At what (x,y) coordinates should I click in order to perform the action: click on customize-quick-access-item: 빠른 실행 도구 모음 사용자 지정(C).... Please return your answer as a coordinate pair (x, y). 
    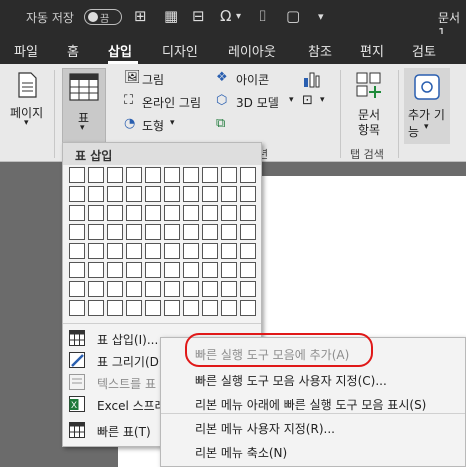
    Looking at the image, I should click on (291, 380).